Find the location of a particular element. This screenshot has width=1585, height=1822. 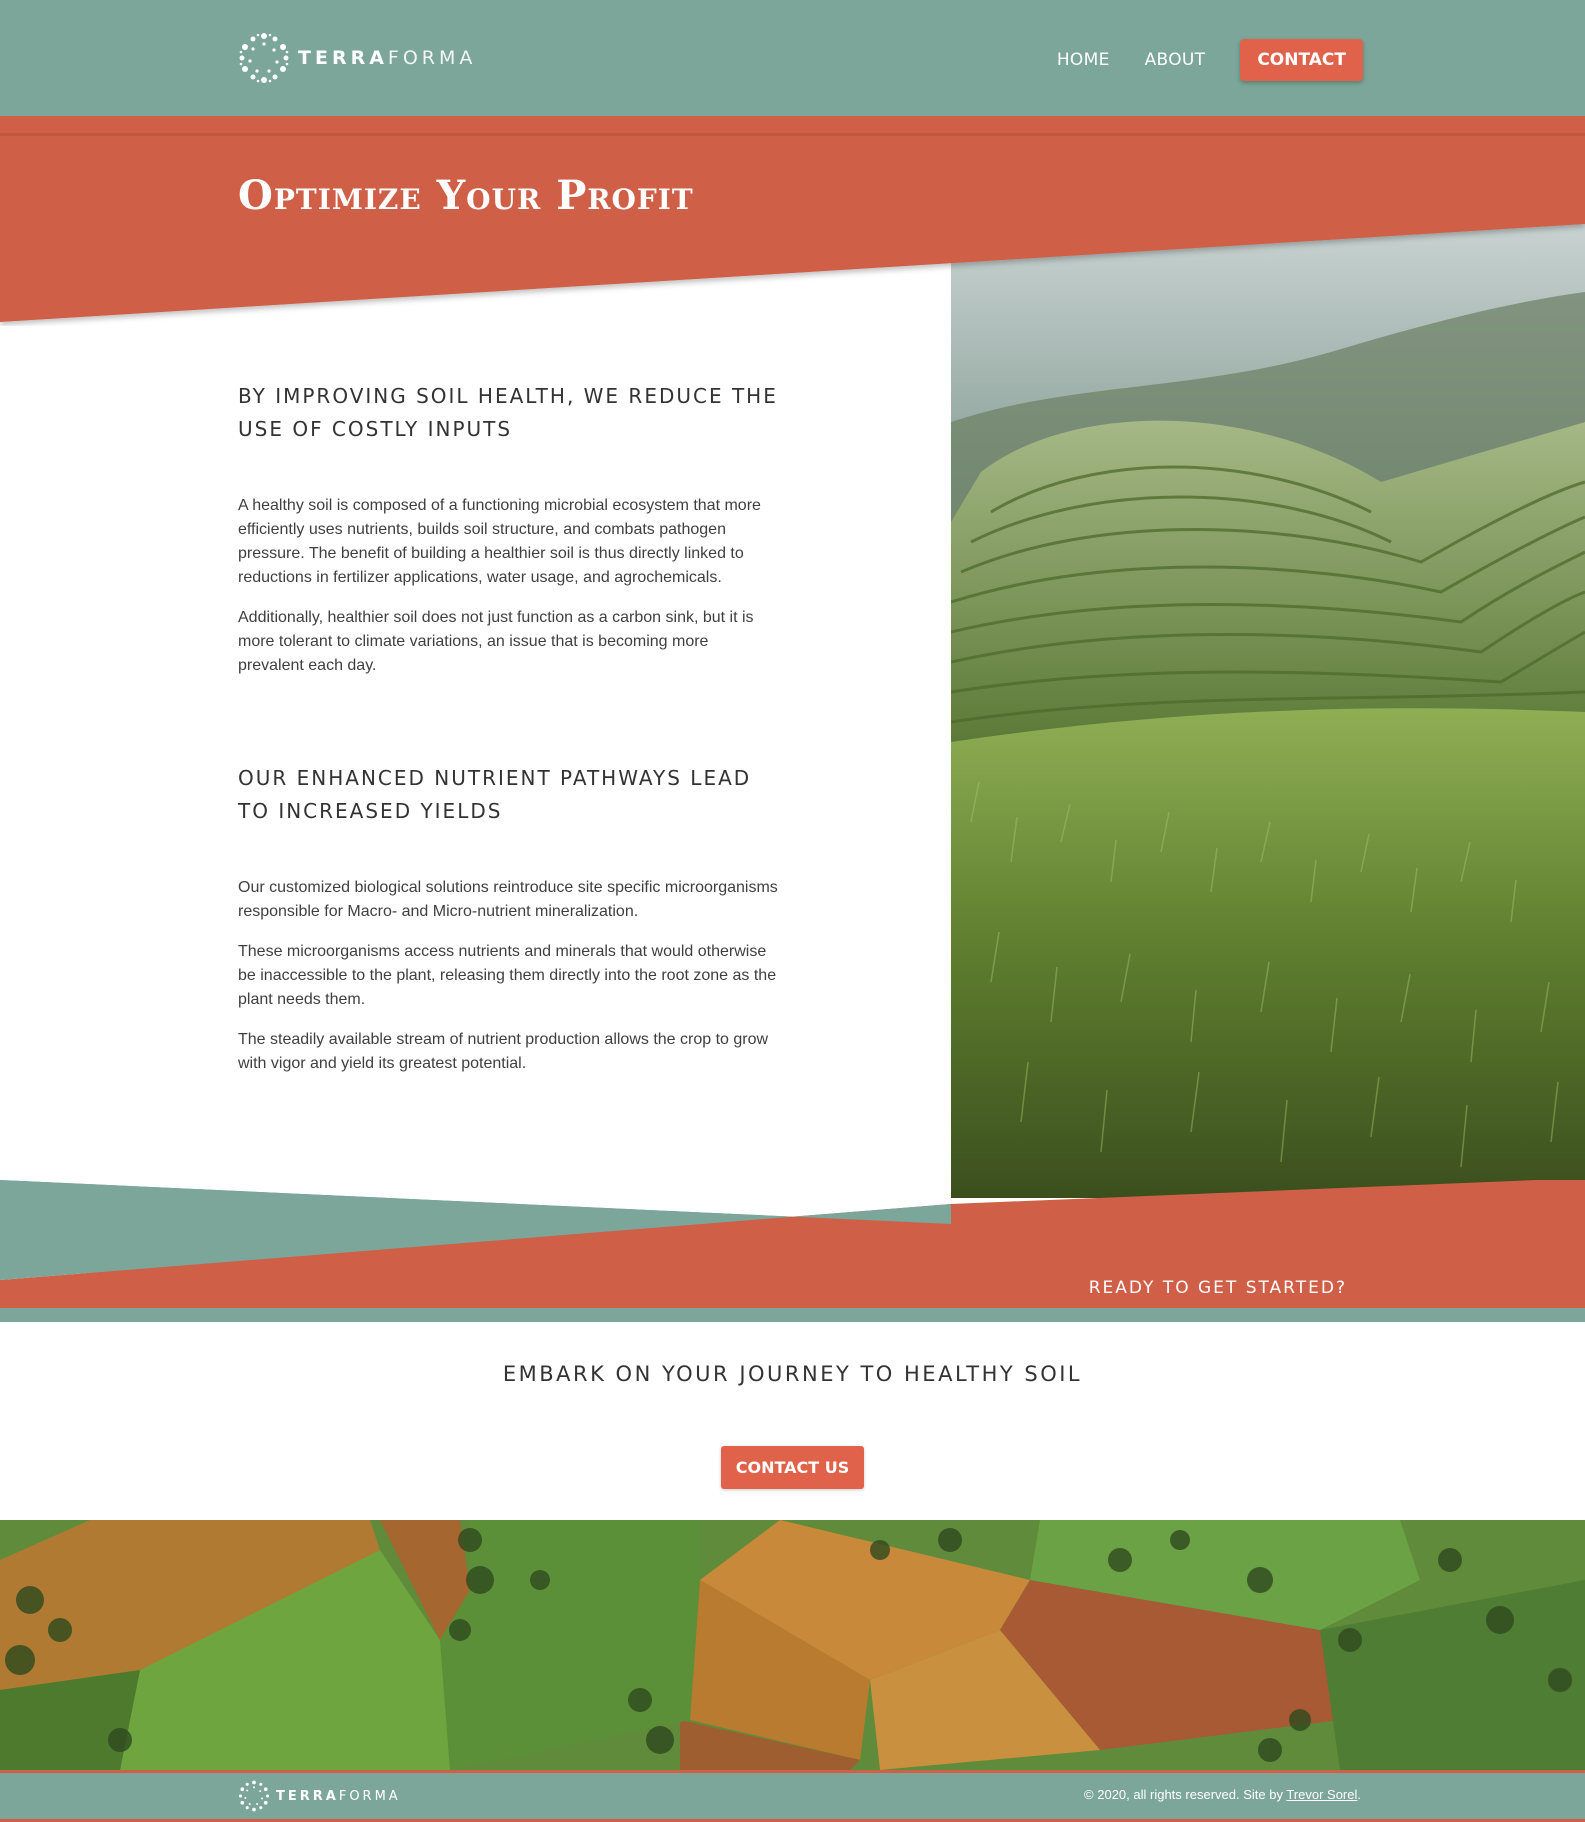

nav-contact-button: CONTACT is located at coordinates (1301, 60).